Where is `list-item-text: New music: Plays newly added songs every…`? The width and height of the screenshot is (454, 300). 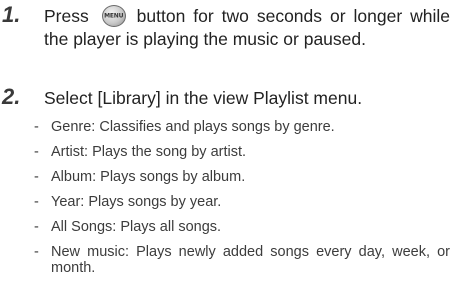 list-item-text: New music: Plays newly added songs every… is located at coordinates (250, 260).